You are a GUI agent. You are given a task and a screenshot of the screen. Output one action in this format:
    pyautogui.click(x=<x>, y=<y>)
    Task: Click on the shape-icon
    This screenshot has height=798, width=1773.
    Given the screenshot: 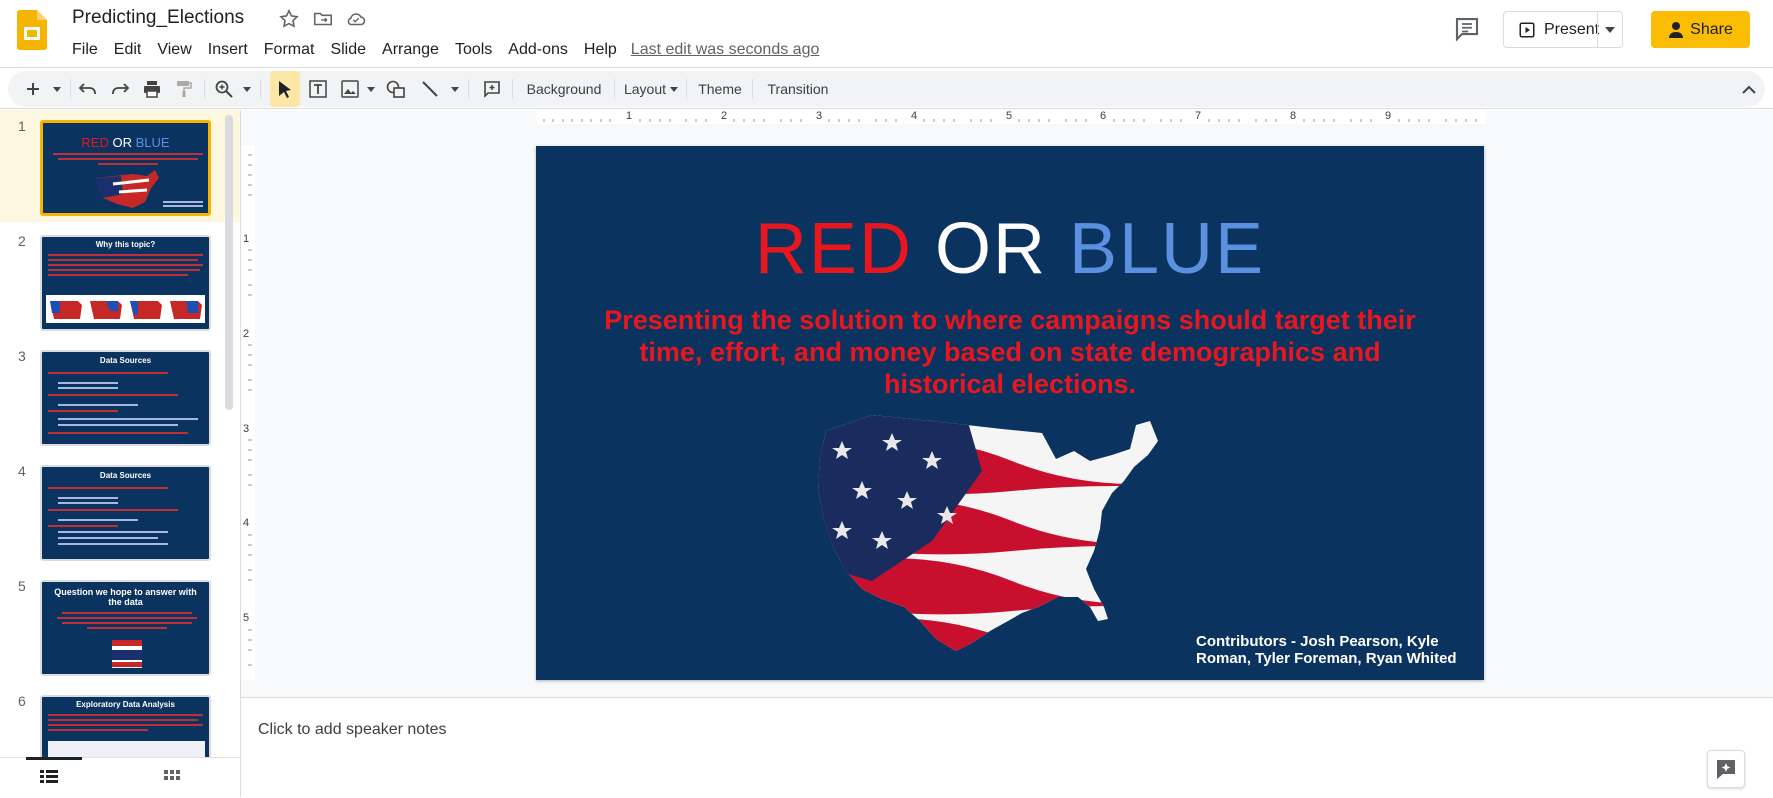 What is the action you would take?
    pyautogui.click(x=396, y=89)
    